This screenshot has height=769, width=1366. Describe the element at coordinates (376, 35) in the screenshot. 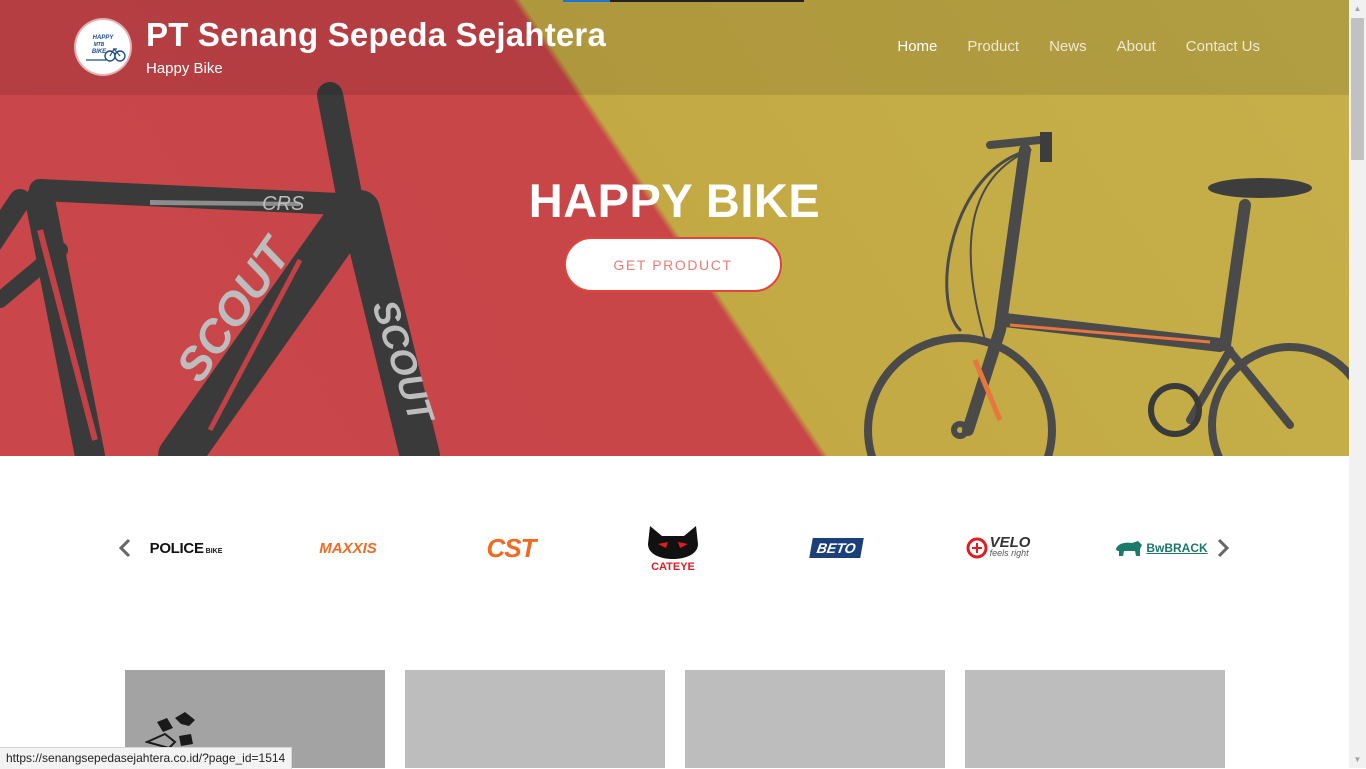

I see `site-title: PT Senang Sepeda Sejahtera` at that location.